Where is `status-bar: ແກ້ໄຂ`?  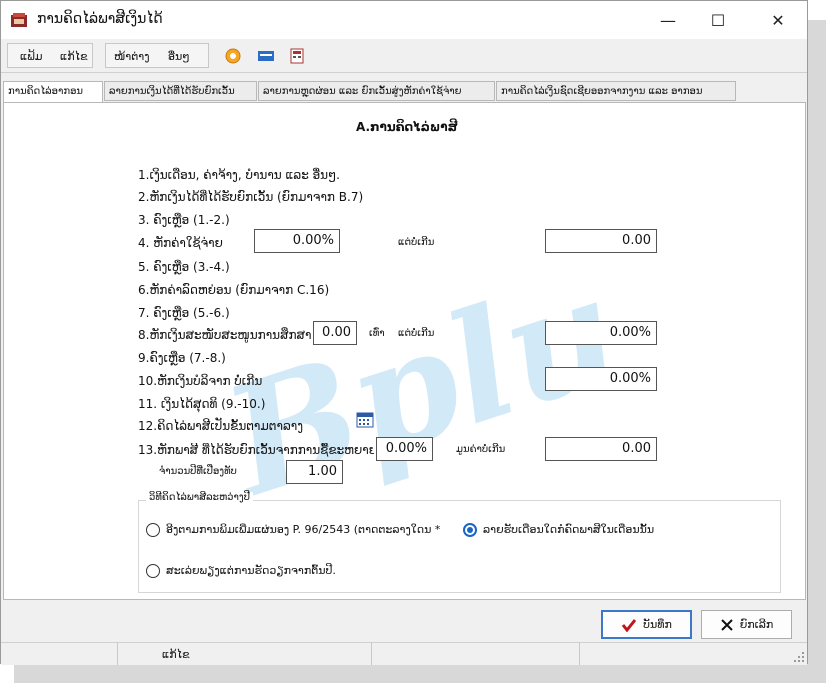
status-bar: ແກ້ໄຂ is located at coordinates (404, 653).